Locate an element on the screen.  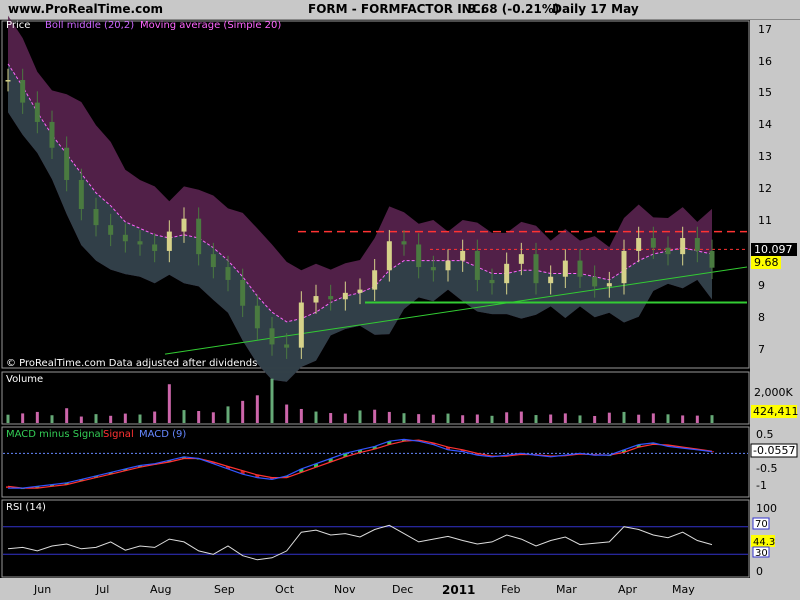
month-label: Feb is located at coordinates (510, 589).